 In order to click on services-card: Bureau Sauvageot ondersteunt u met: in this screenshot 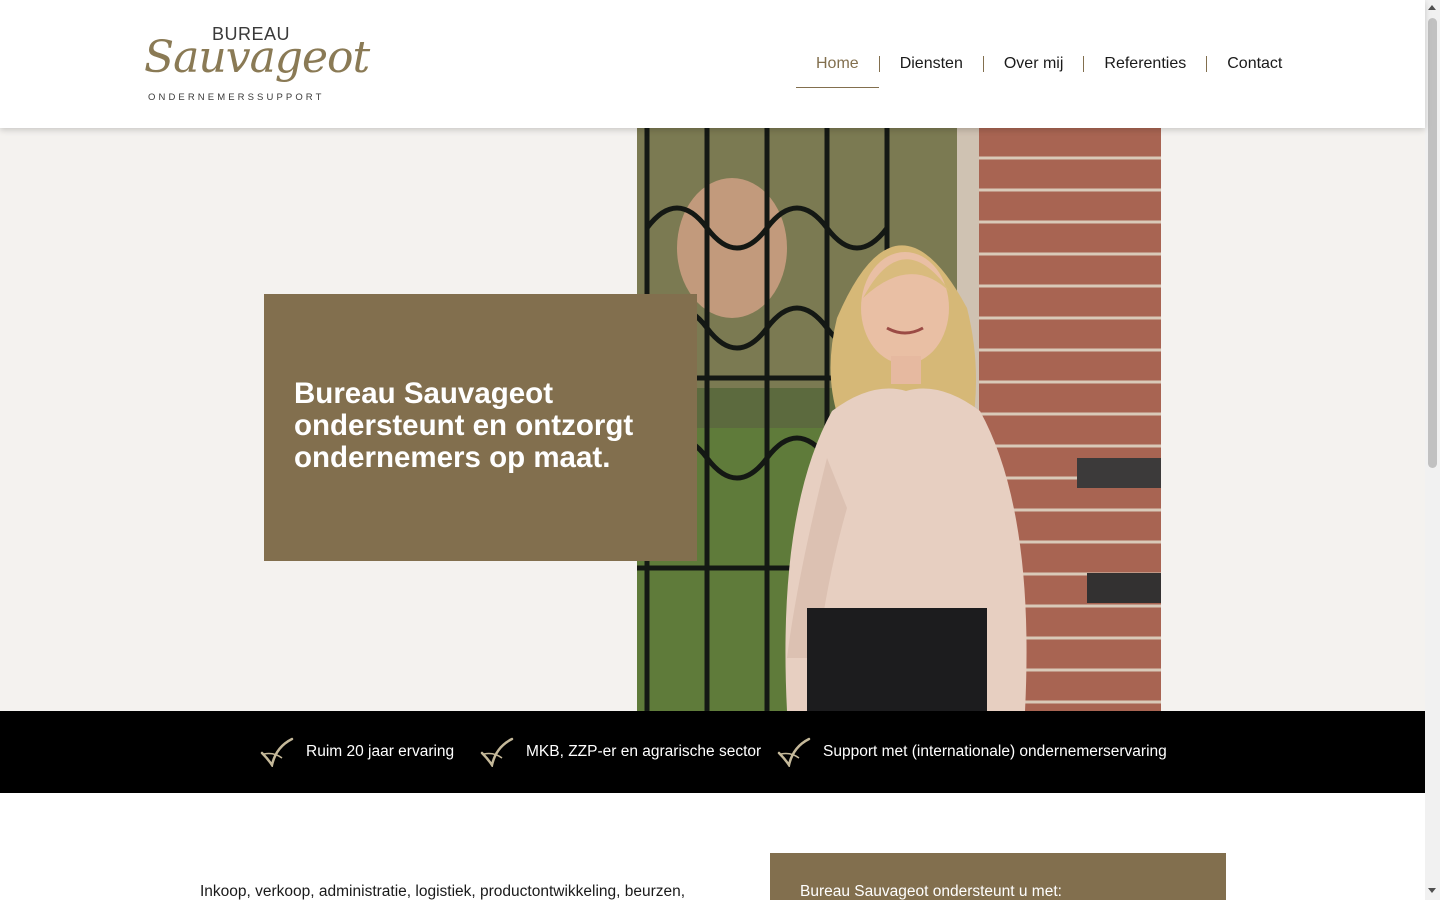, I will do `click(998, 876)`.